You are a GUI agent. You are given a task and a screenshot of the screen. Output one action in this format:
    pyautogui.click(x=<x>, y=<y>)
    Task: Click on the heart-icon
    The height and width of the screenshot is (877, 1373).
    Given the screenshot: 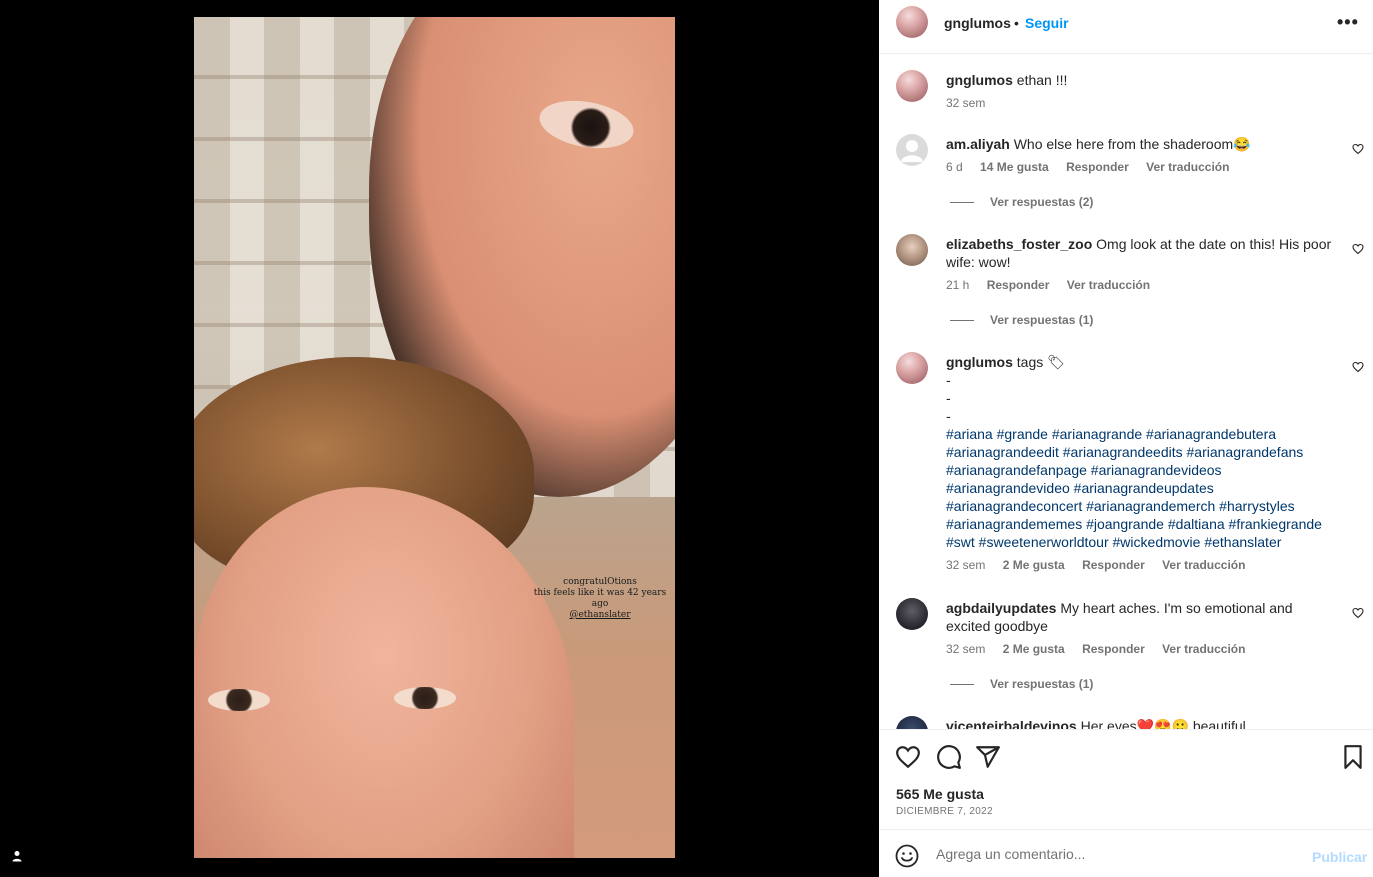 What is the action you would take?
    pyautogui.click(x=908, y=757)
    